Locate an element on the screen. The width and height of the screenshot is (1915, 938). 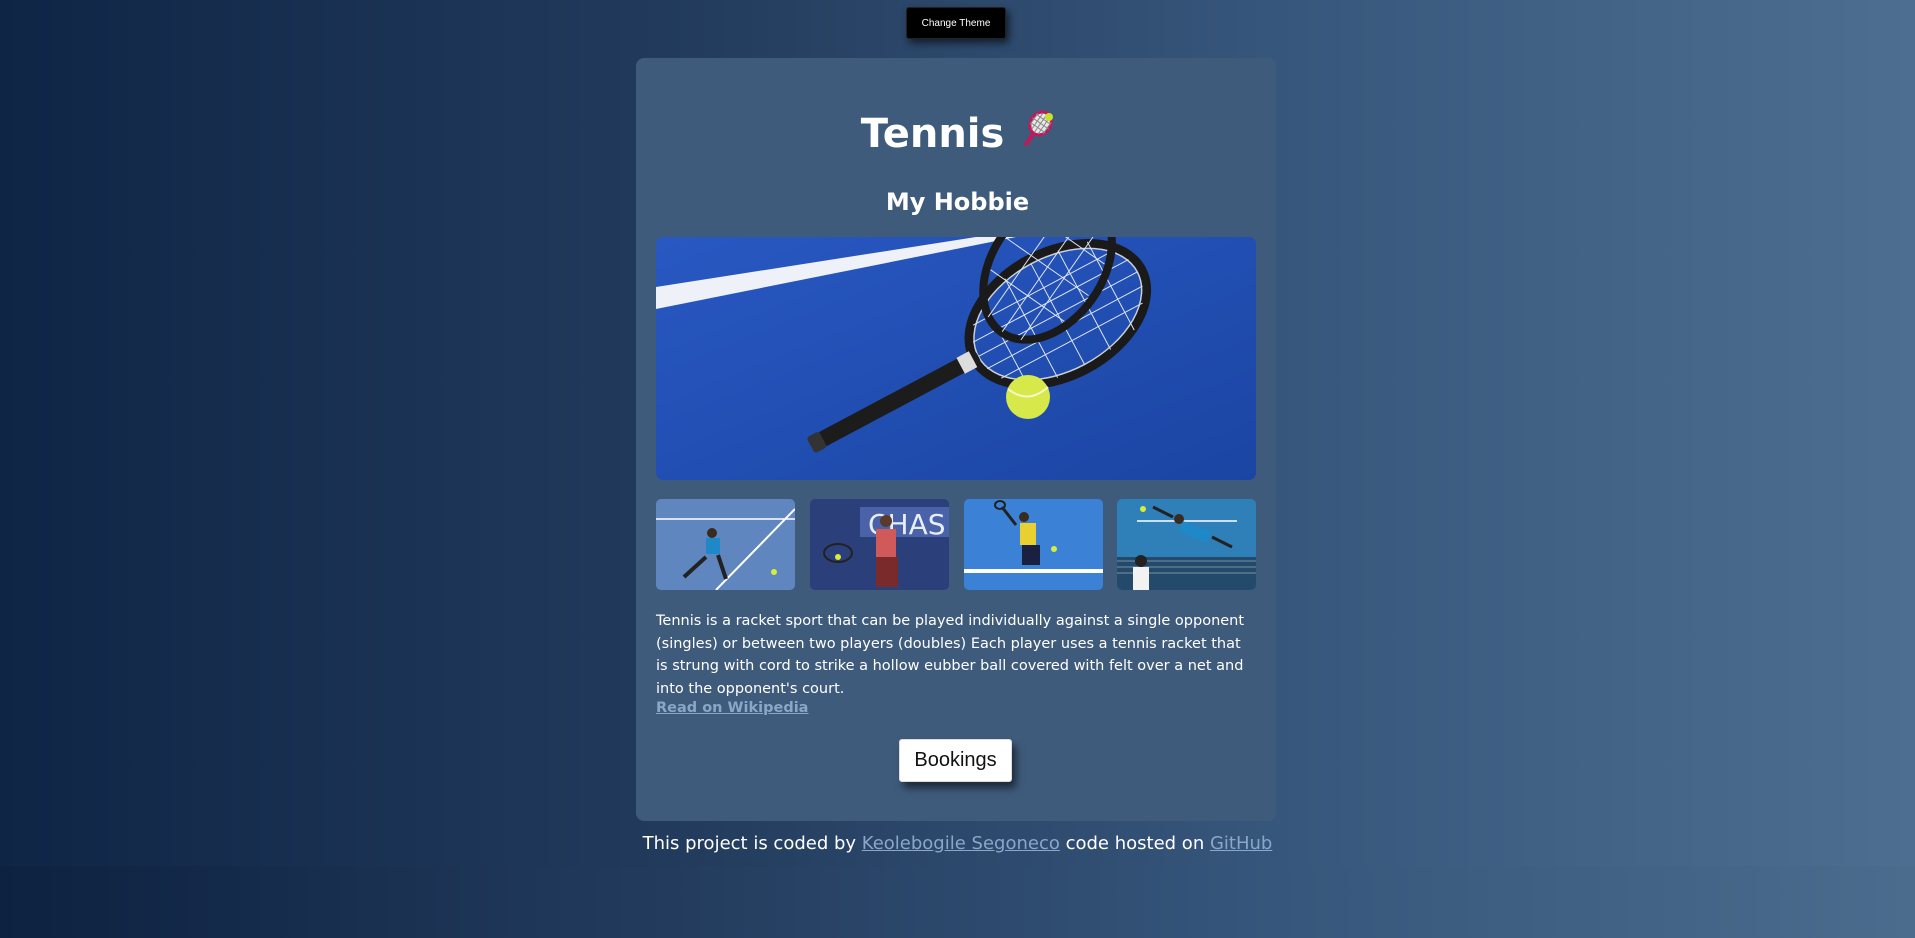
author-link: Keolebogile Segoneco is located at coordinates (961, 843).